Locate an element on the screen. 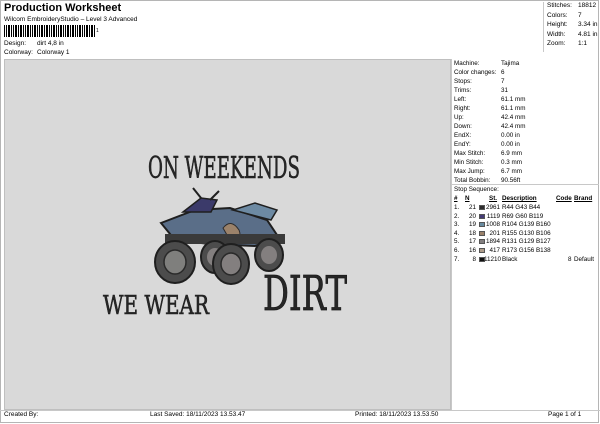 The image size is (600, 424). col-header-brand: Brand is located at coordinates (583, 198).